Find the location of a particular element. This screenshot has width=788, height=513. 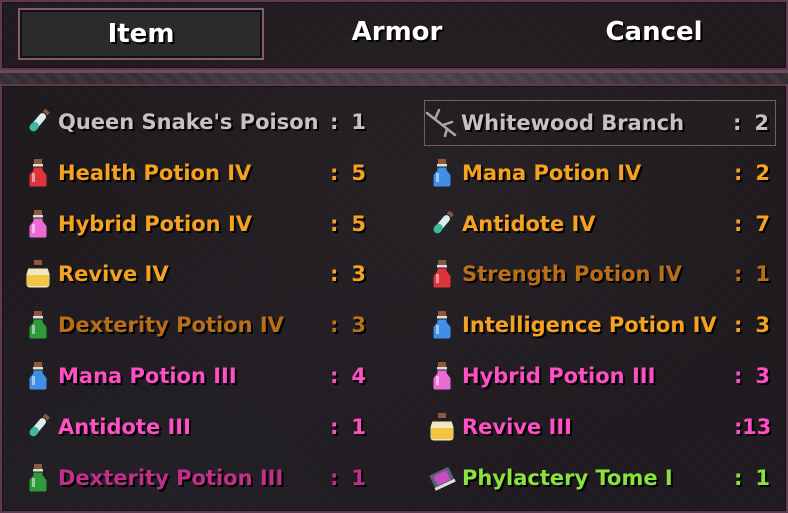

item-name: Antidote IV is located at coordinates (529, 223).